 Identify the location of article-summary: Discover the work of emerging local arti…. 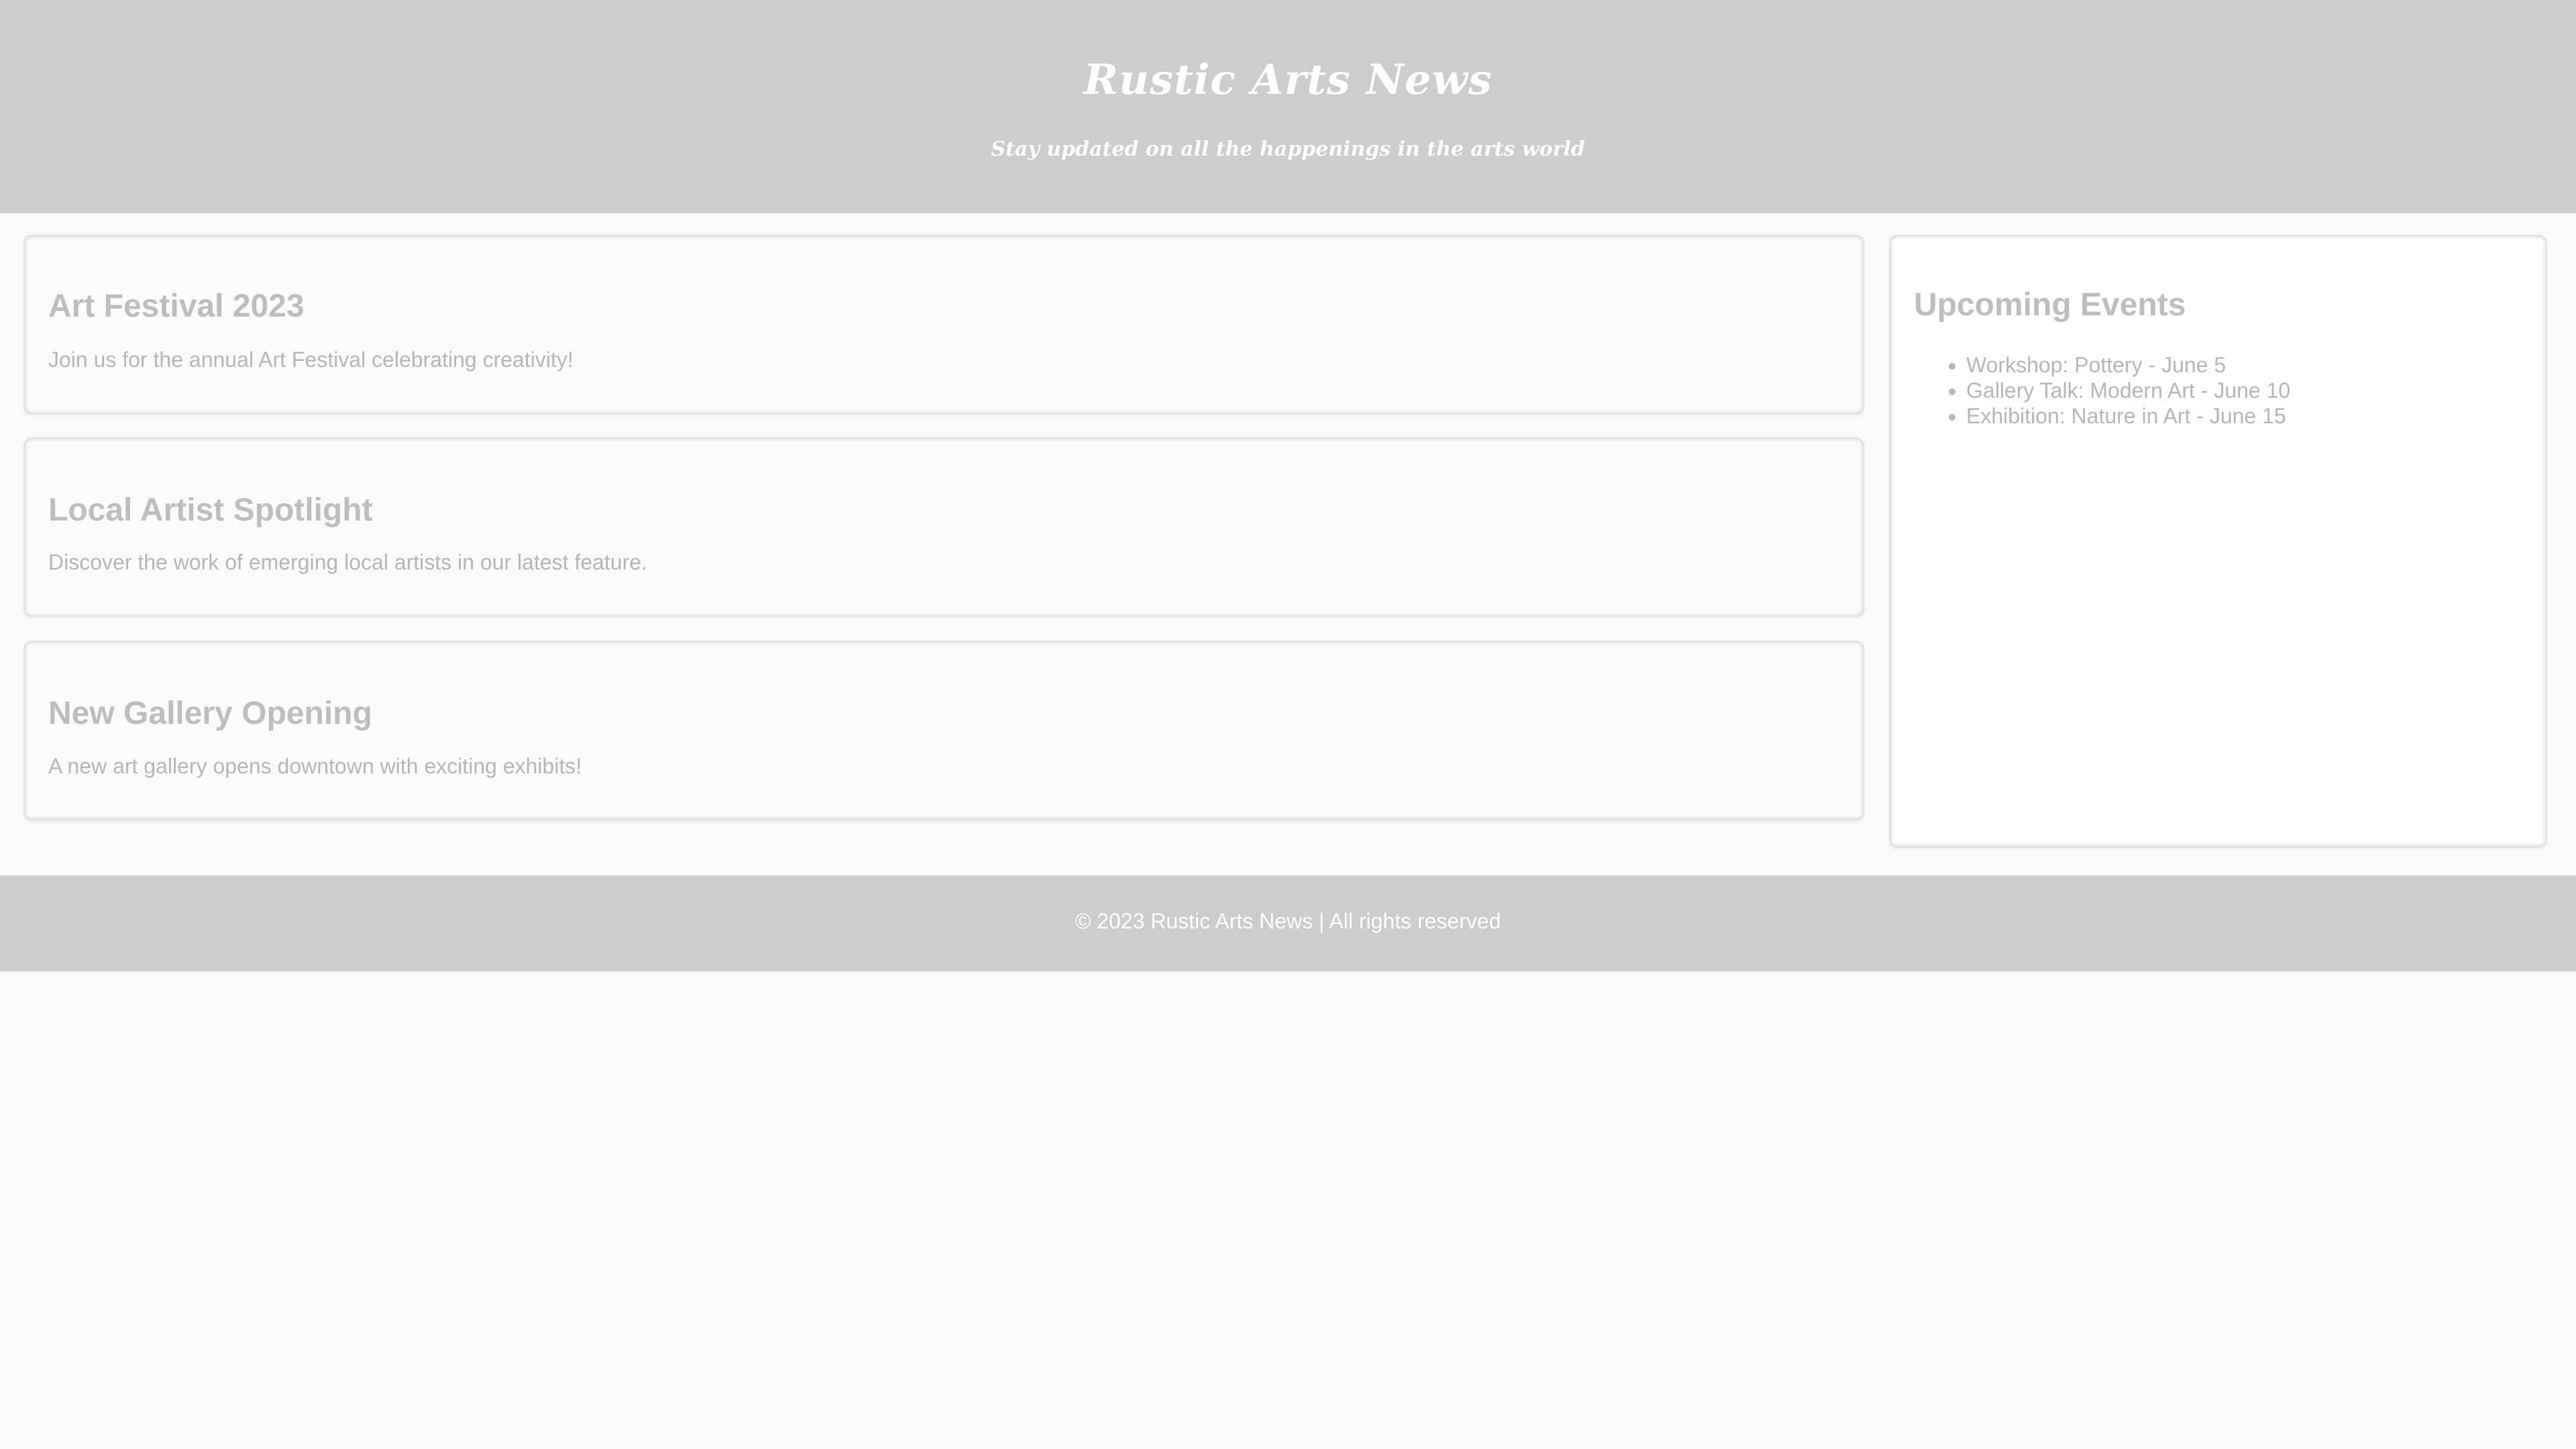
(347, 562).